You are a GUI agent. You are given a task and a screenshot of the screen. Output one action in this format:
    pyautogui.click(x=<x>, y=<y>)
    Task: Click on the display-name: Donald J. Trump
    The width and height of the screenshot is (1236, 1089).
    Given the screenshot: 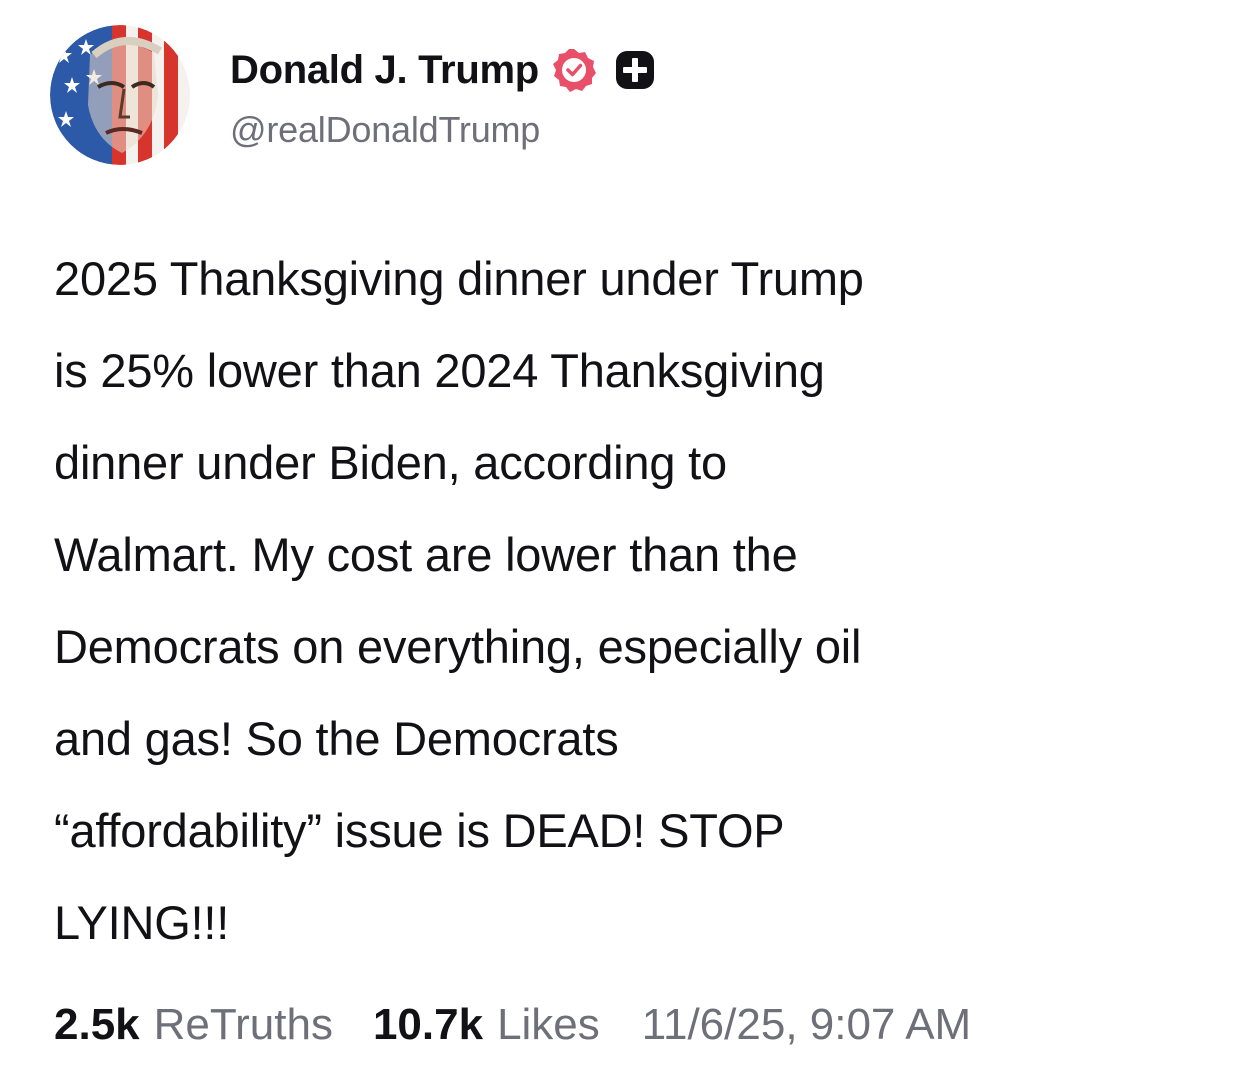 What is the action you would take?
    pyautogui.click(x=384, y=70)
    